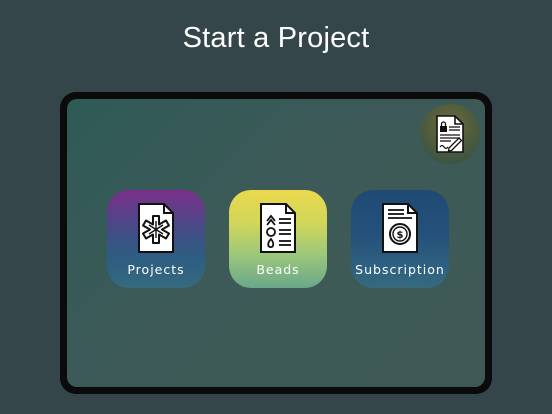  I want to click on document-lock-icon, so click(450, 134).